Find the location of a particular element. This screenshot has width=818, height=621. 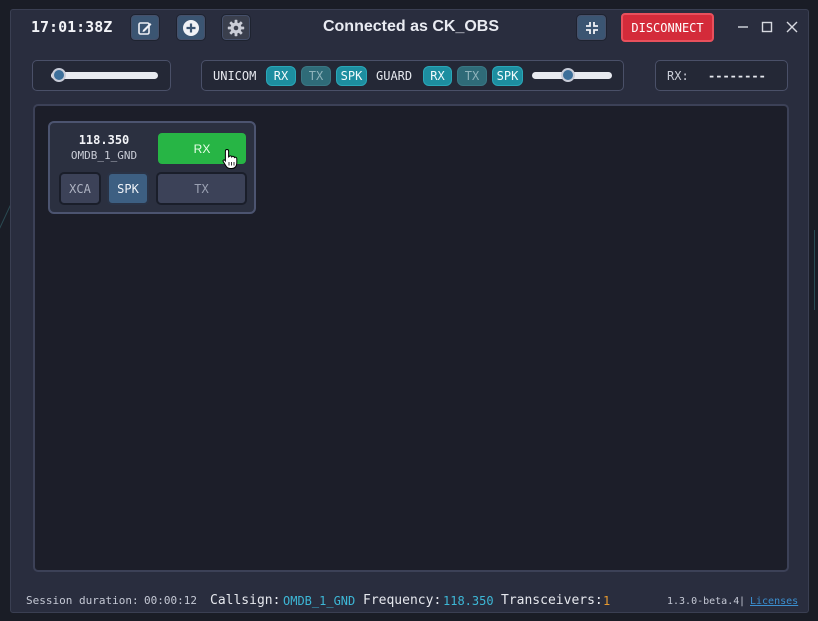

guard-label: GUARD is located at coordinates (394, 76).